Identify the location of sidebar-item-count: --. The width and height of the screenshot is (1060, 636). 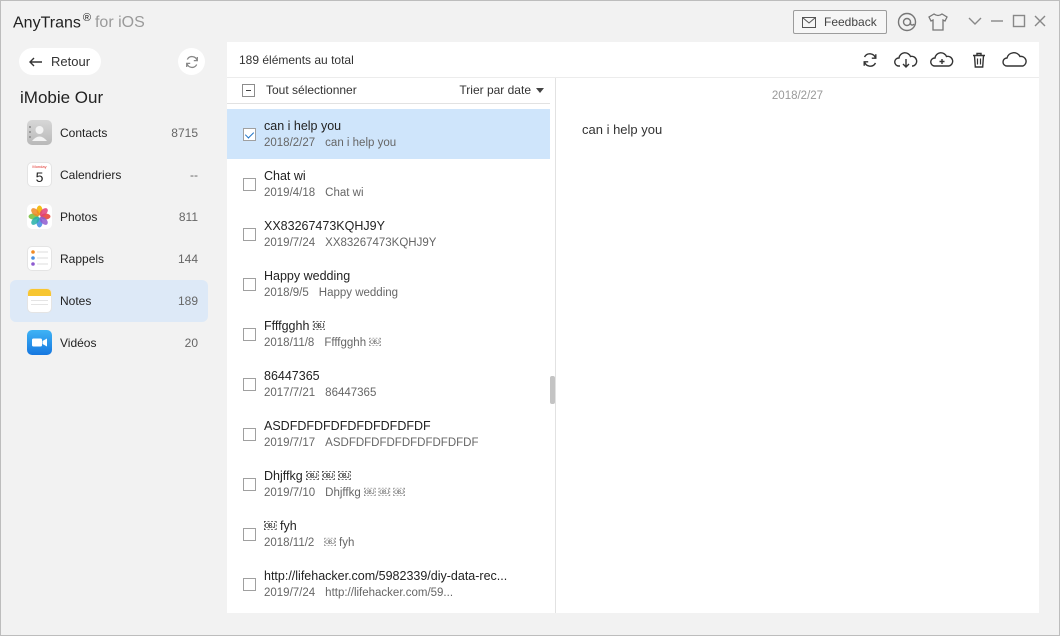
(194, 175).